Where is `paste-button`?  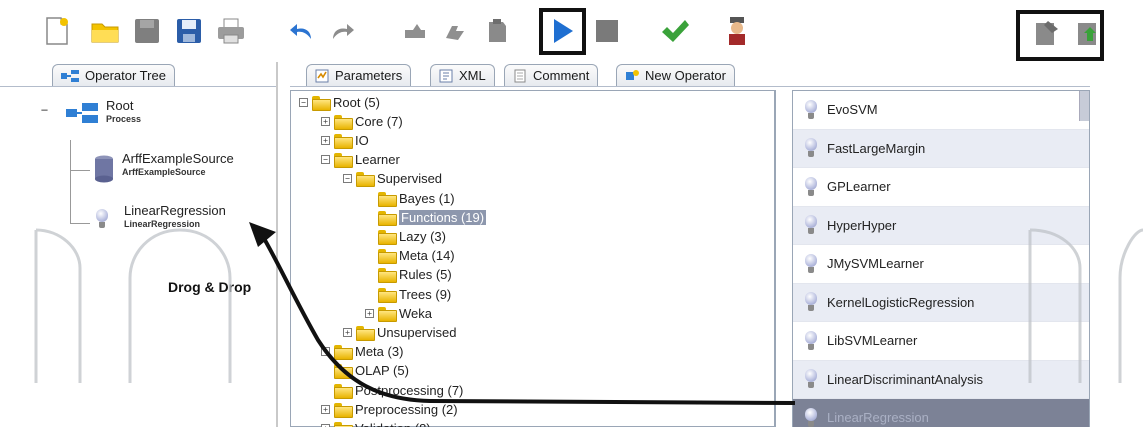 paste-button is located at coordinates (497, 31).